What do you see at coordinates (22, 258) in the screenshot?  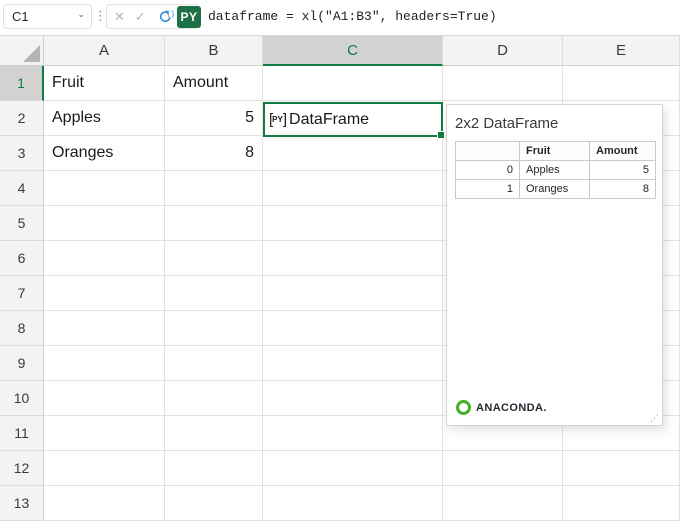 I see `row-header-6: 6` at bounding box center [22, 258].